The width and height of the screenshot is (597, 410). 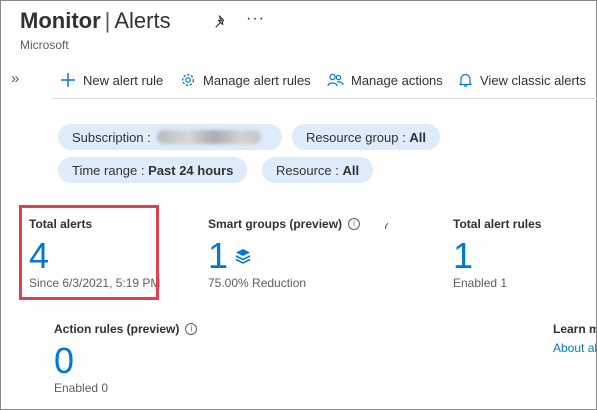 What do you see at coordinates (218, 256) in the screenshot?
I see `smart-groups-value: 1` at bounding box center [218, 256].